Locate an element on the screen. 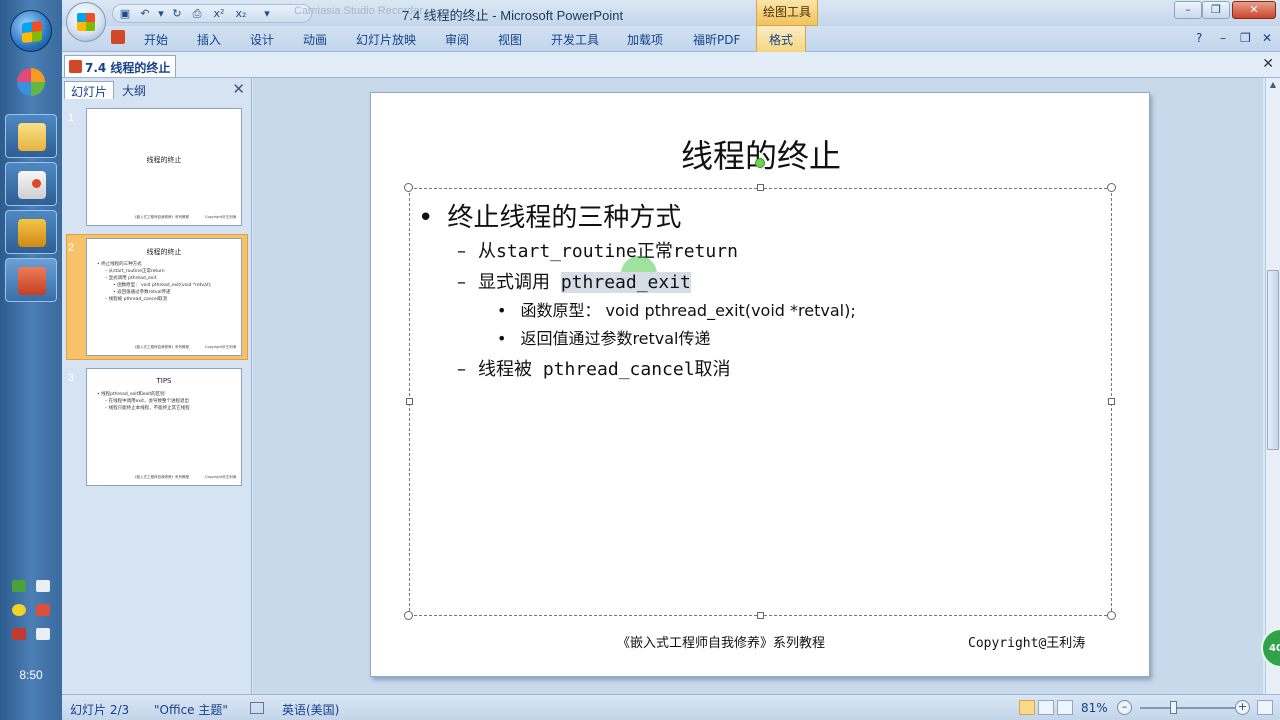 This screenshot has height=720, width=1280. folder-icon is located at coordinates (32, 137).